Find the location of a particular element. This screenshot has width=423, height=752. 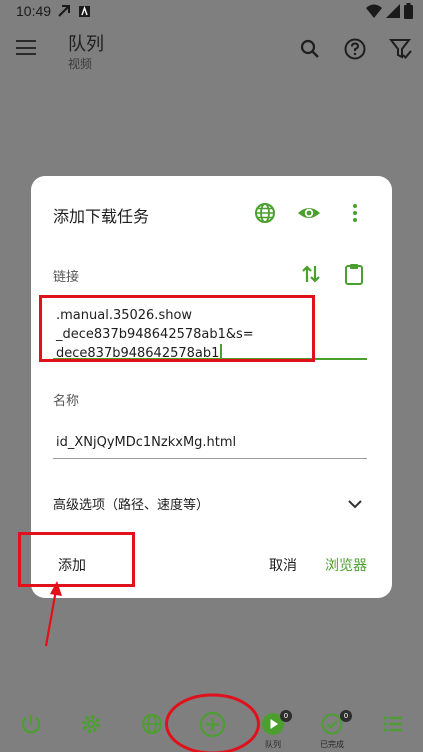

completed-label: 已完成 is located at coordinates (332, 744).